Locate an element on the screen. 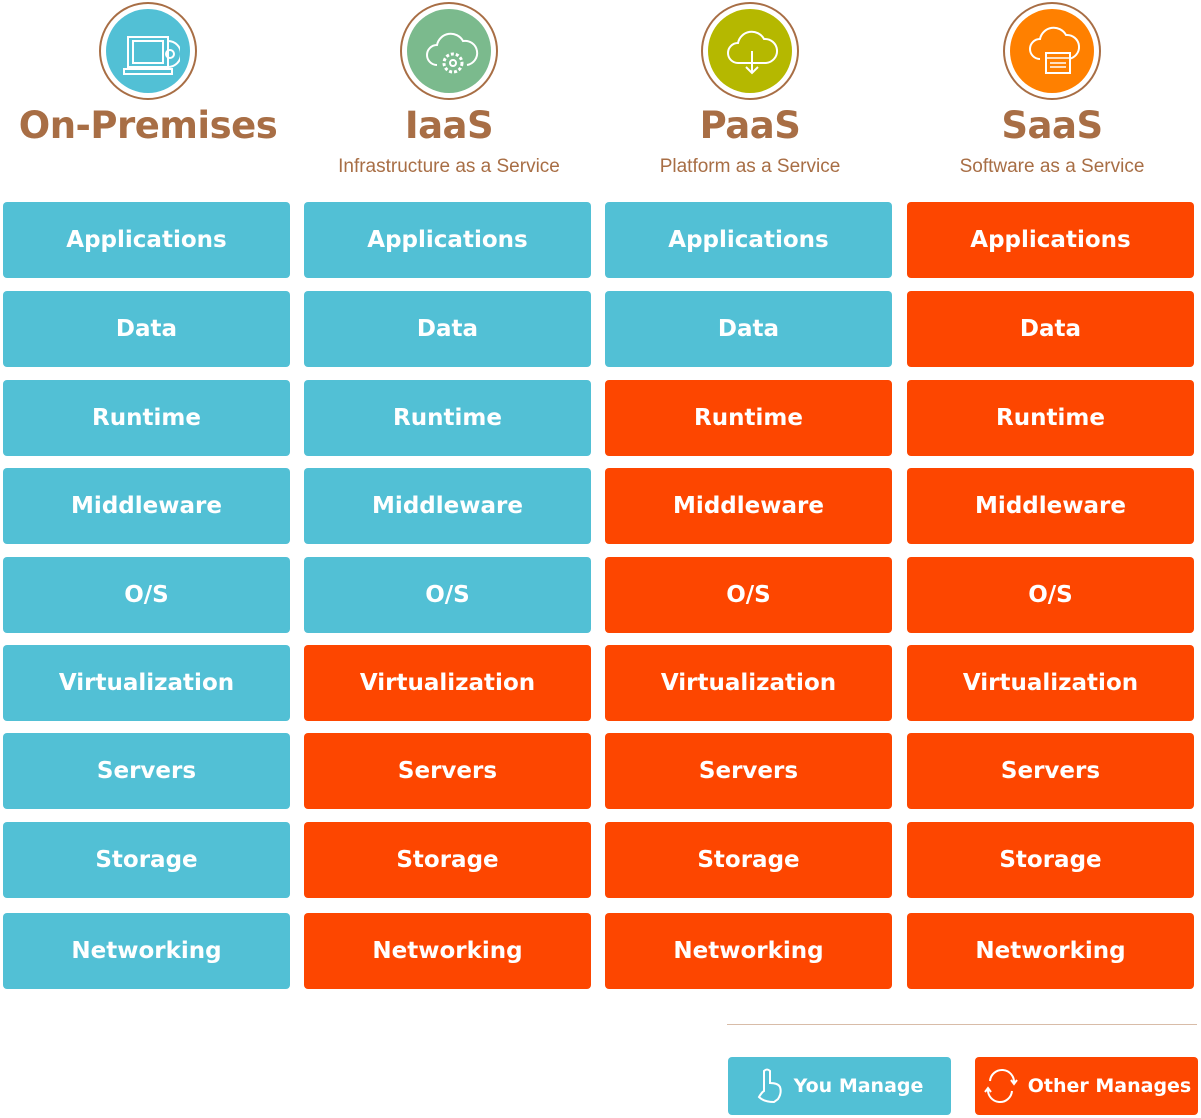  cloud-gear-icon-badge is located at coordinates (449, 51).